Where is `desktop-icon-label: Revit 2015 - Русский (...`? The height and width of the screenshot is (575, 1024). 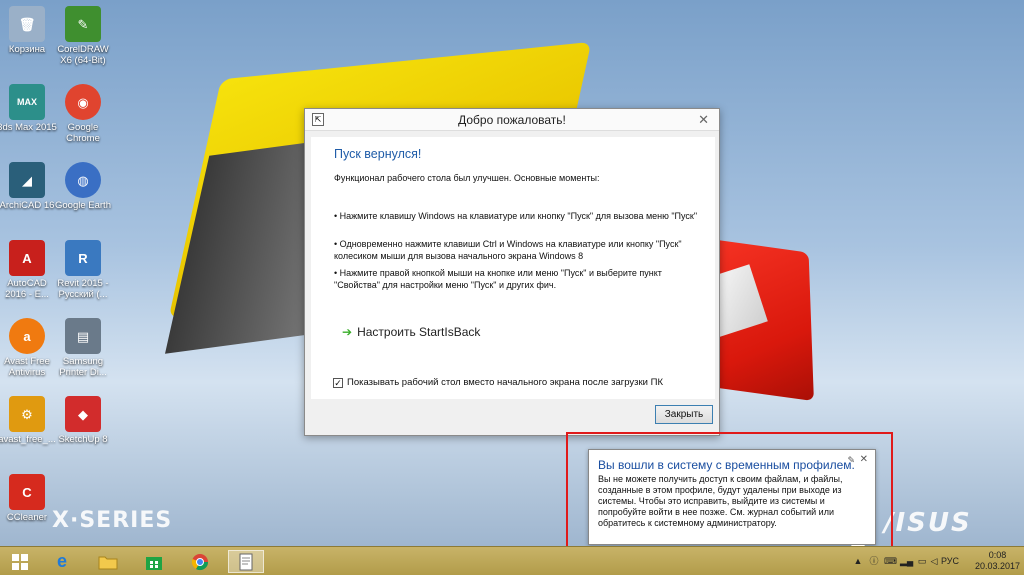 desktop-icon-label: Revit 2015 - Русский (... is located at coordinates (83, 289).